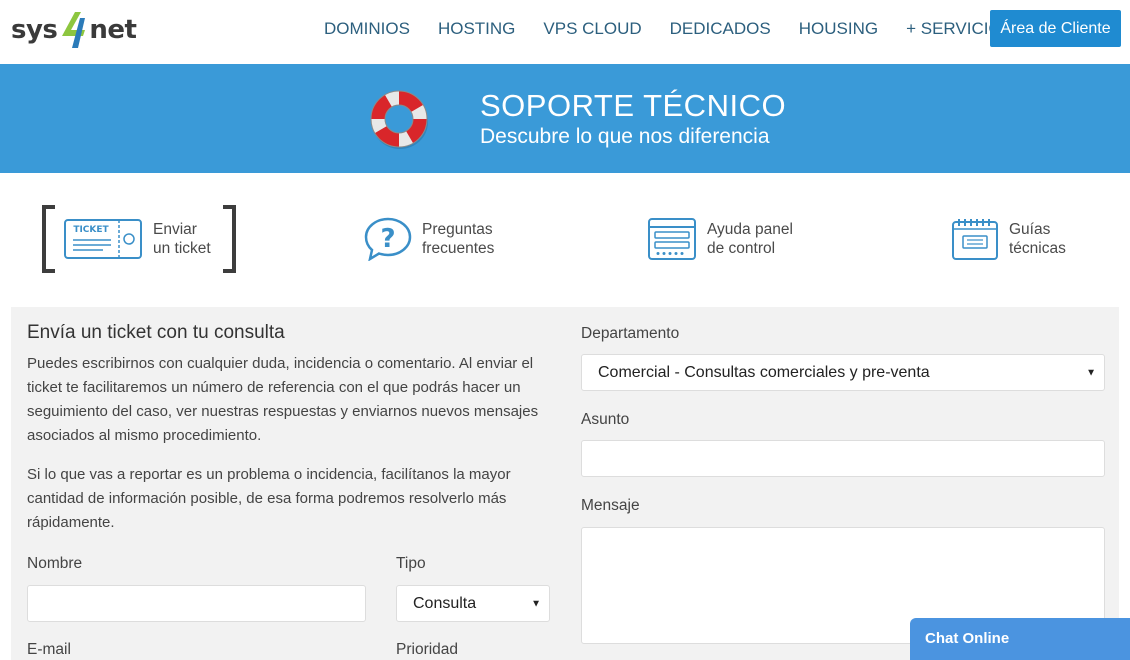 This screenshot has width=1130, height=660. I want to click on email-label: E-mail, so click(49, 649).